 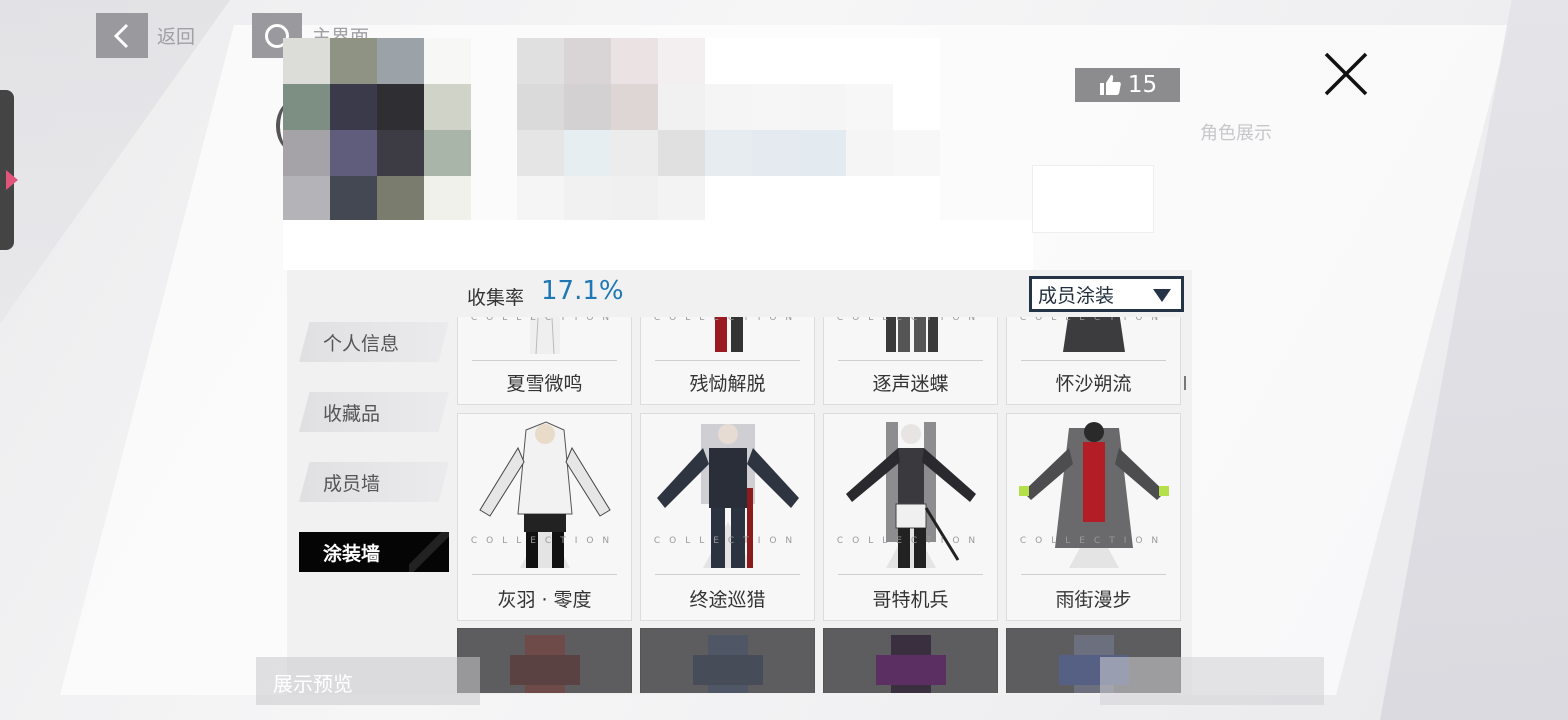 What do you see at coordinates (1093, 517) in the screenshot?
I see `skin-card: COLLECTION 雨街漫步` at bounding box center [1093, 517].